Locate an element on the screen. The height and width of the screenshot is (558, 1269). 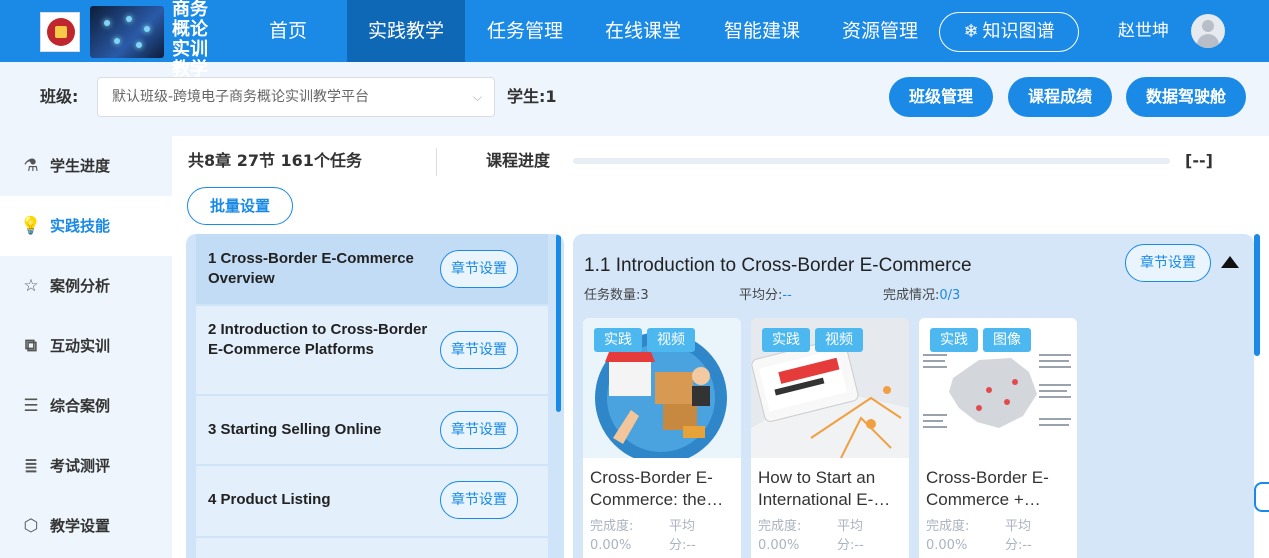
lightbulb-icon: 💡 is located at coordinates (31, 226).